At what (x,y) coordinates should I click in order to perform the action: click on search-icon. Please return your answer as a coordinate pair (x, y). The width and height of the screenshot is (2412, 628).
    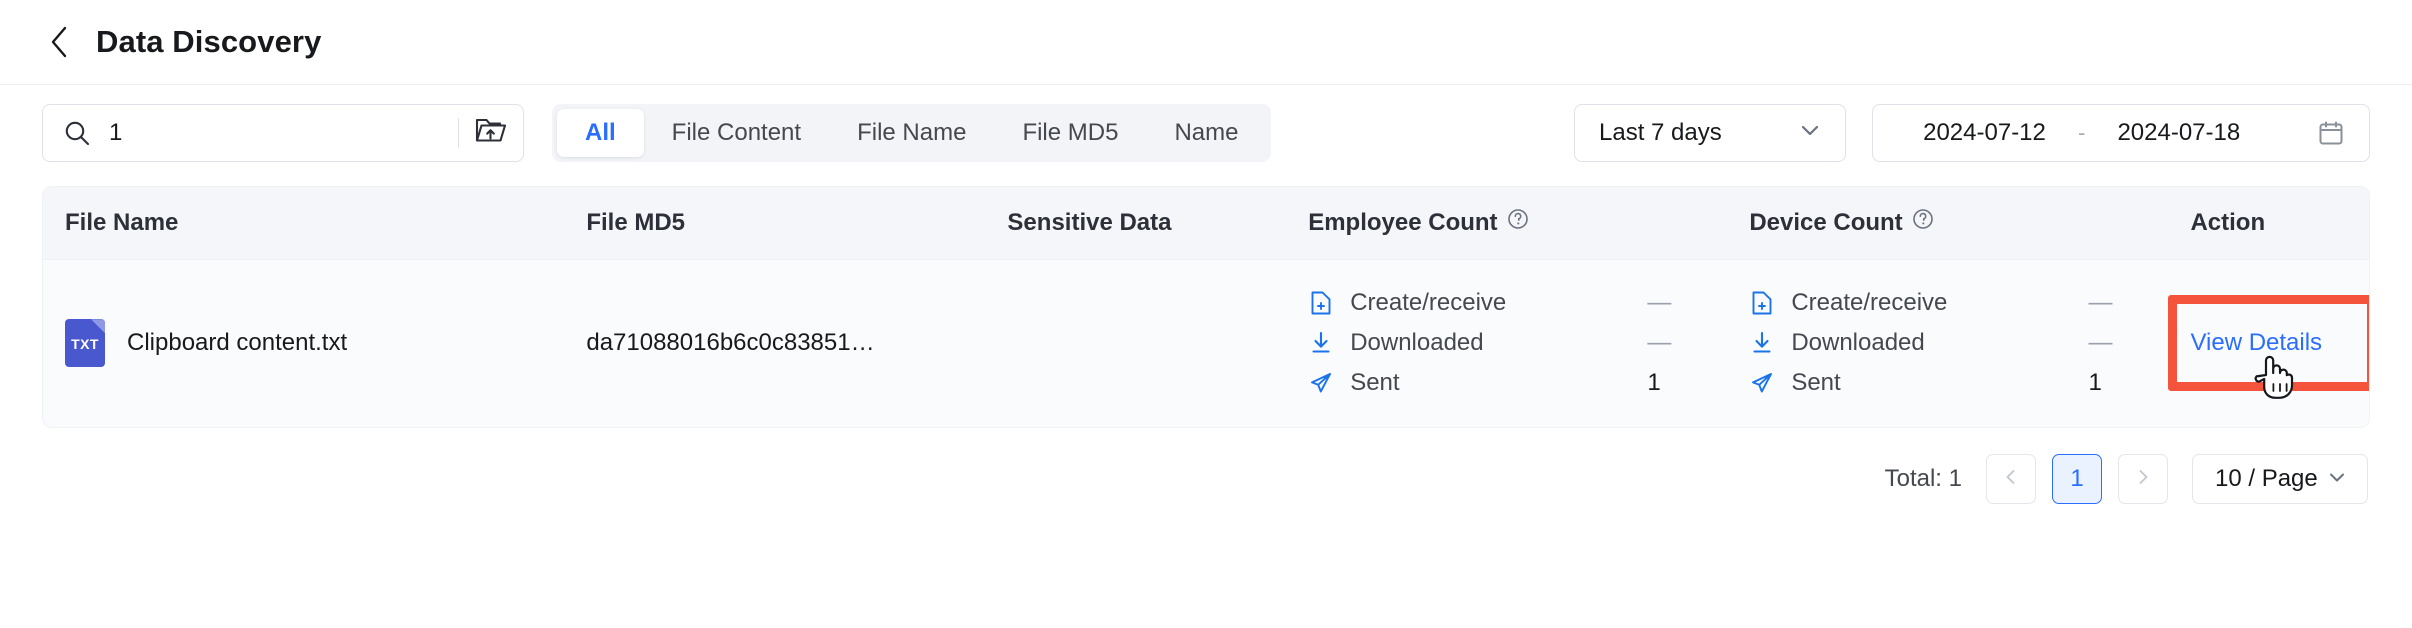
    Looking at the image, I should click on (77, 133).